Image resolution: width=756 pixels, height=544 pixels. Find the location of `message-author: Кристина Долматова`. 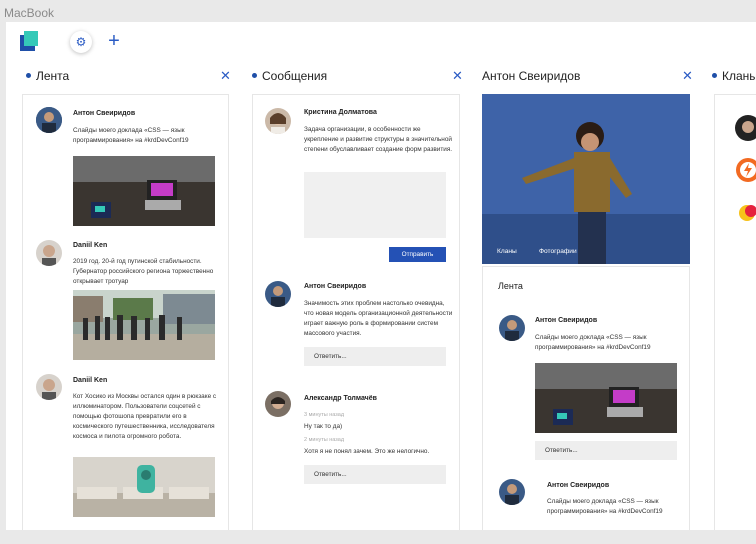

message-author: Кристина Долматова is located at coordinates (340, 112).